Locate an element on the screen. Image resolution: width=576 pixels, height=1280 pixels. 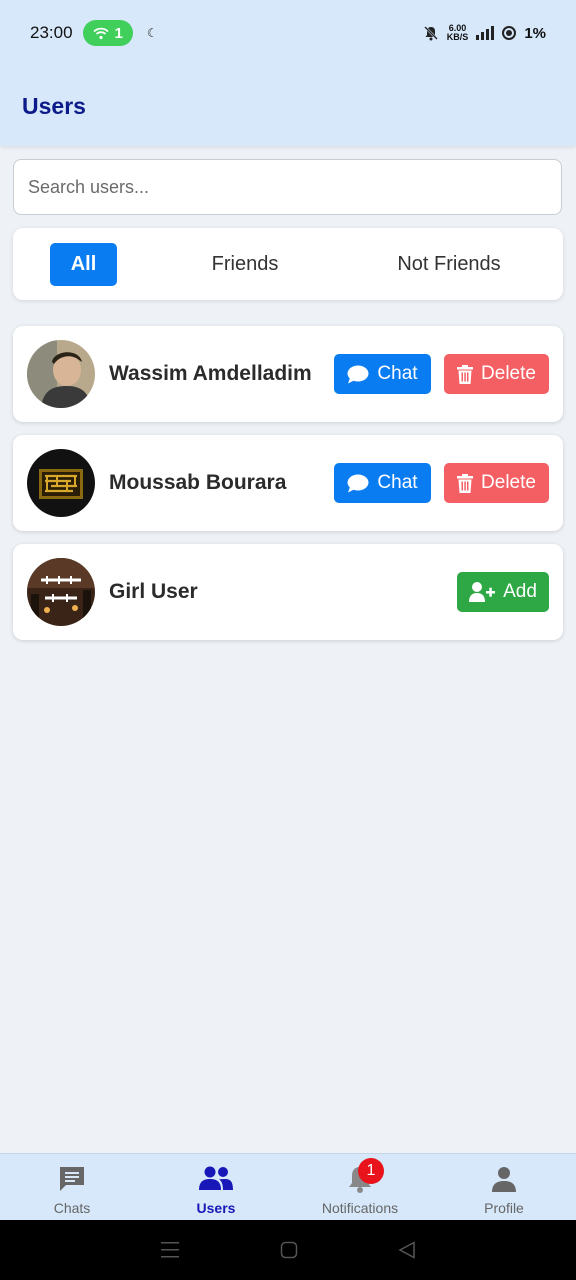
back-icon is located at coordinates (407, 1250).